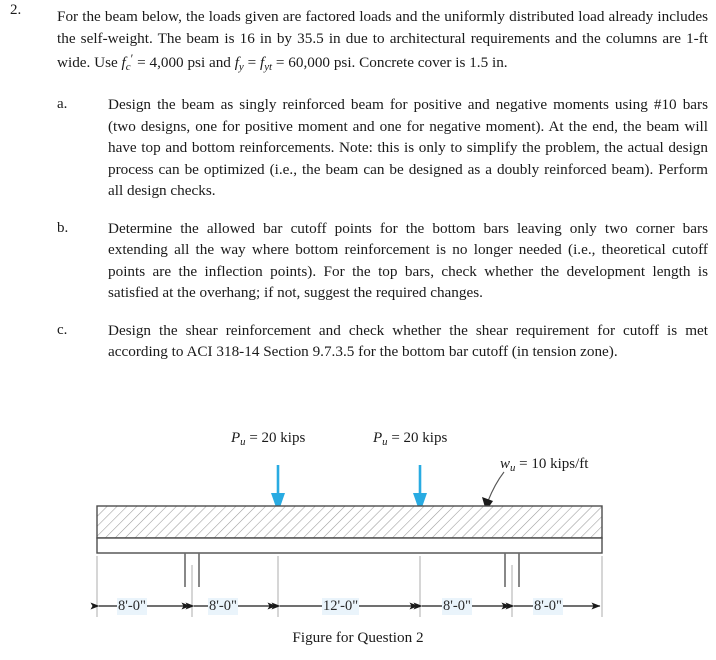 The width and height of the screenshot is (716, 660). Describe the element at coordinates (341, 606) in the screenshot. I see `dimension-label-3: 12'-0"` at that location.